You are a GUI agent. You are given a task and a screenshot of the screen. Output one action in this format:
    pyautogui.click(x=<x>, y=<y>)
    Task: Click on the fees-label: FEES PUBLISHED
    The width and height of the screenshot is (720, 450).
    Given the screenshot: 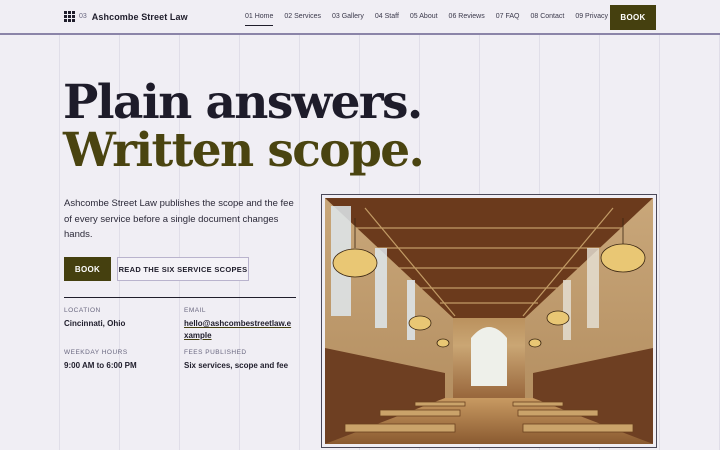 What is the action you would take?
    pyautogui.click(x=215, y=352)
    